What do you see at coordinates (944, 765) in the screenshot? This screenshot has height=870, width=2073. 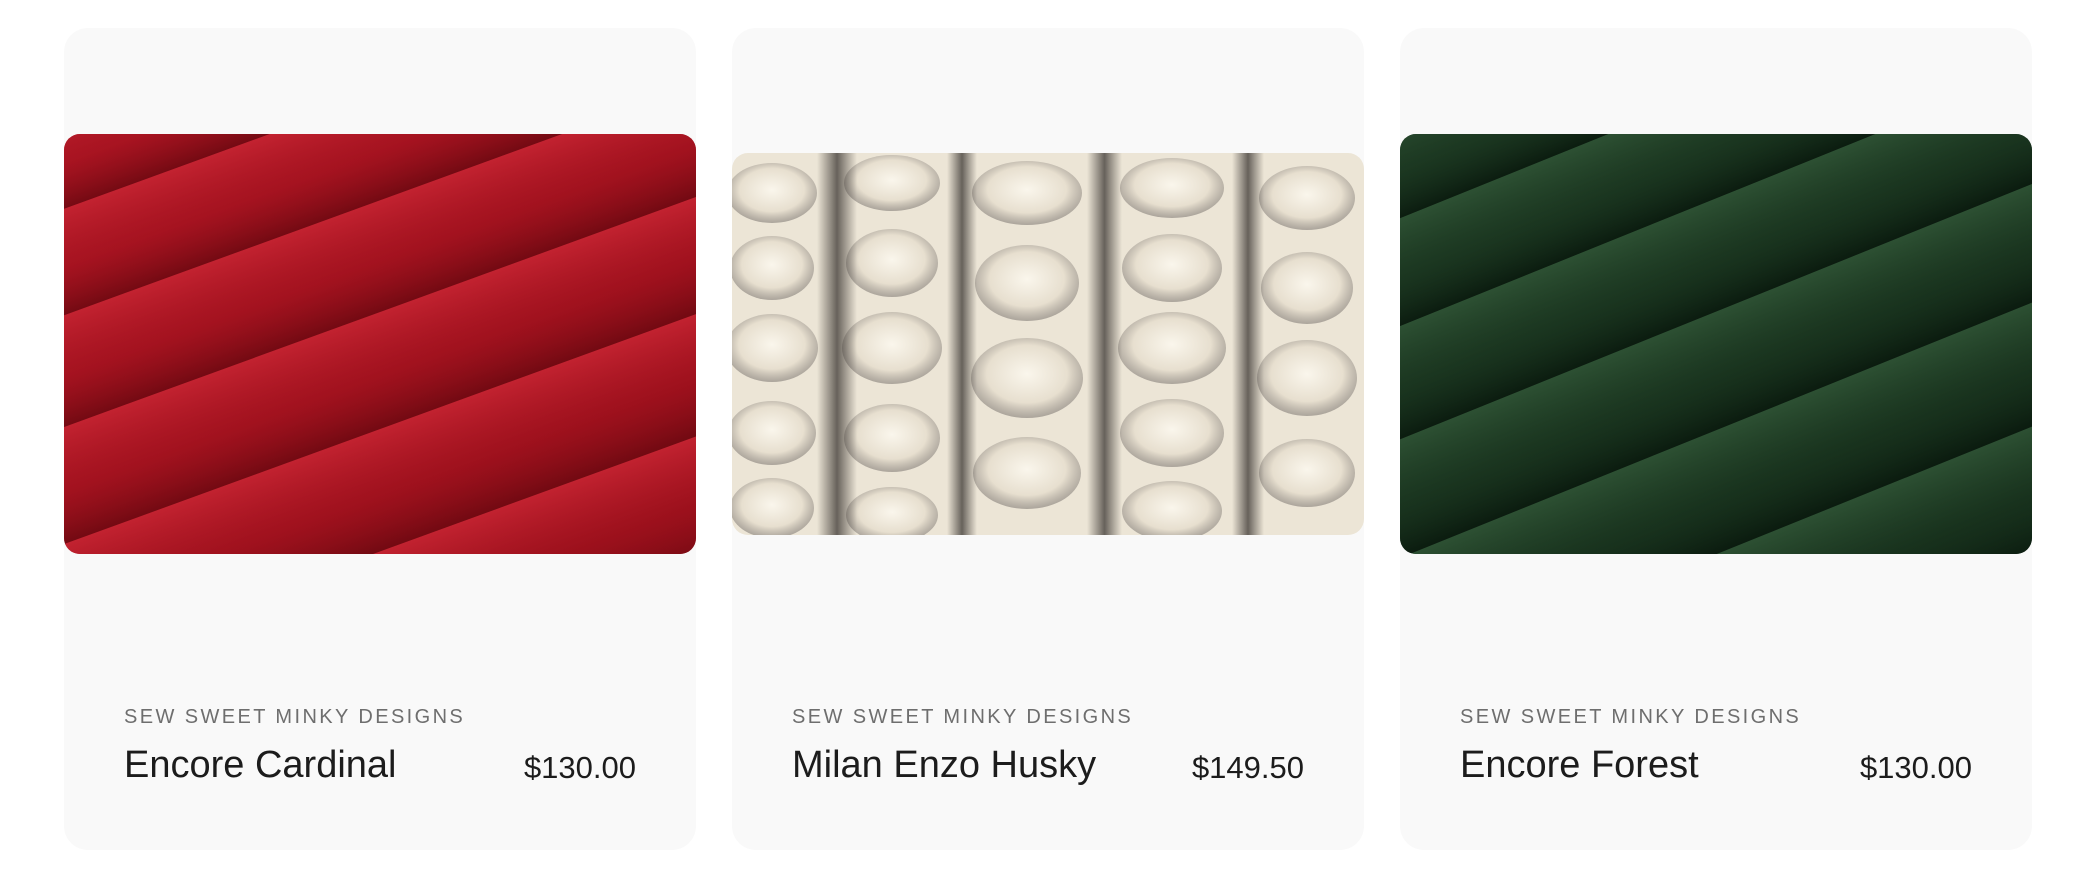 I see `product-title: Milan Enzo Husky` at bounding box center [944, 765].